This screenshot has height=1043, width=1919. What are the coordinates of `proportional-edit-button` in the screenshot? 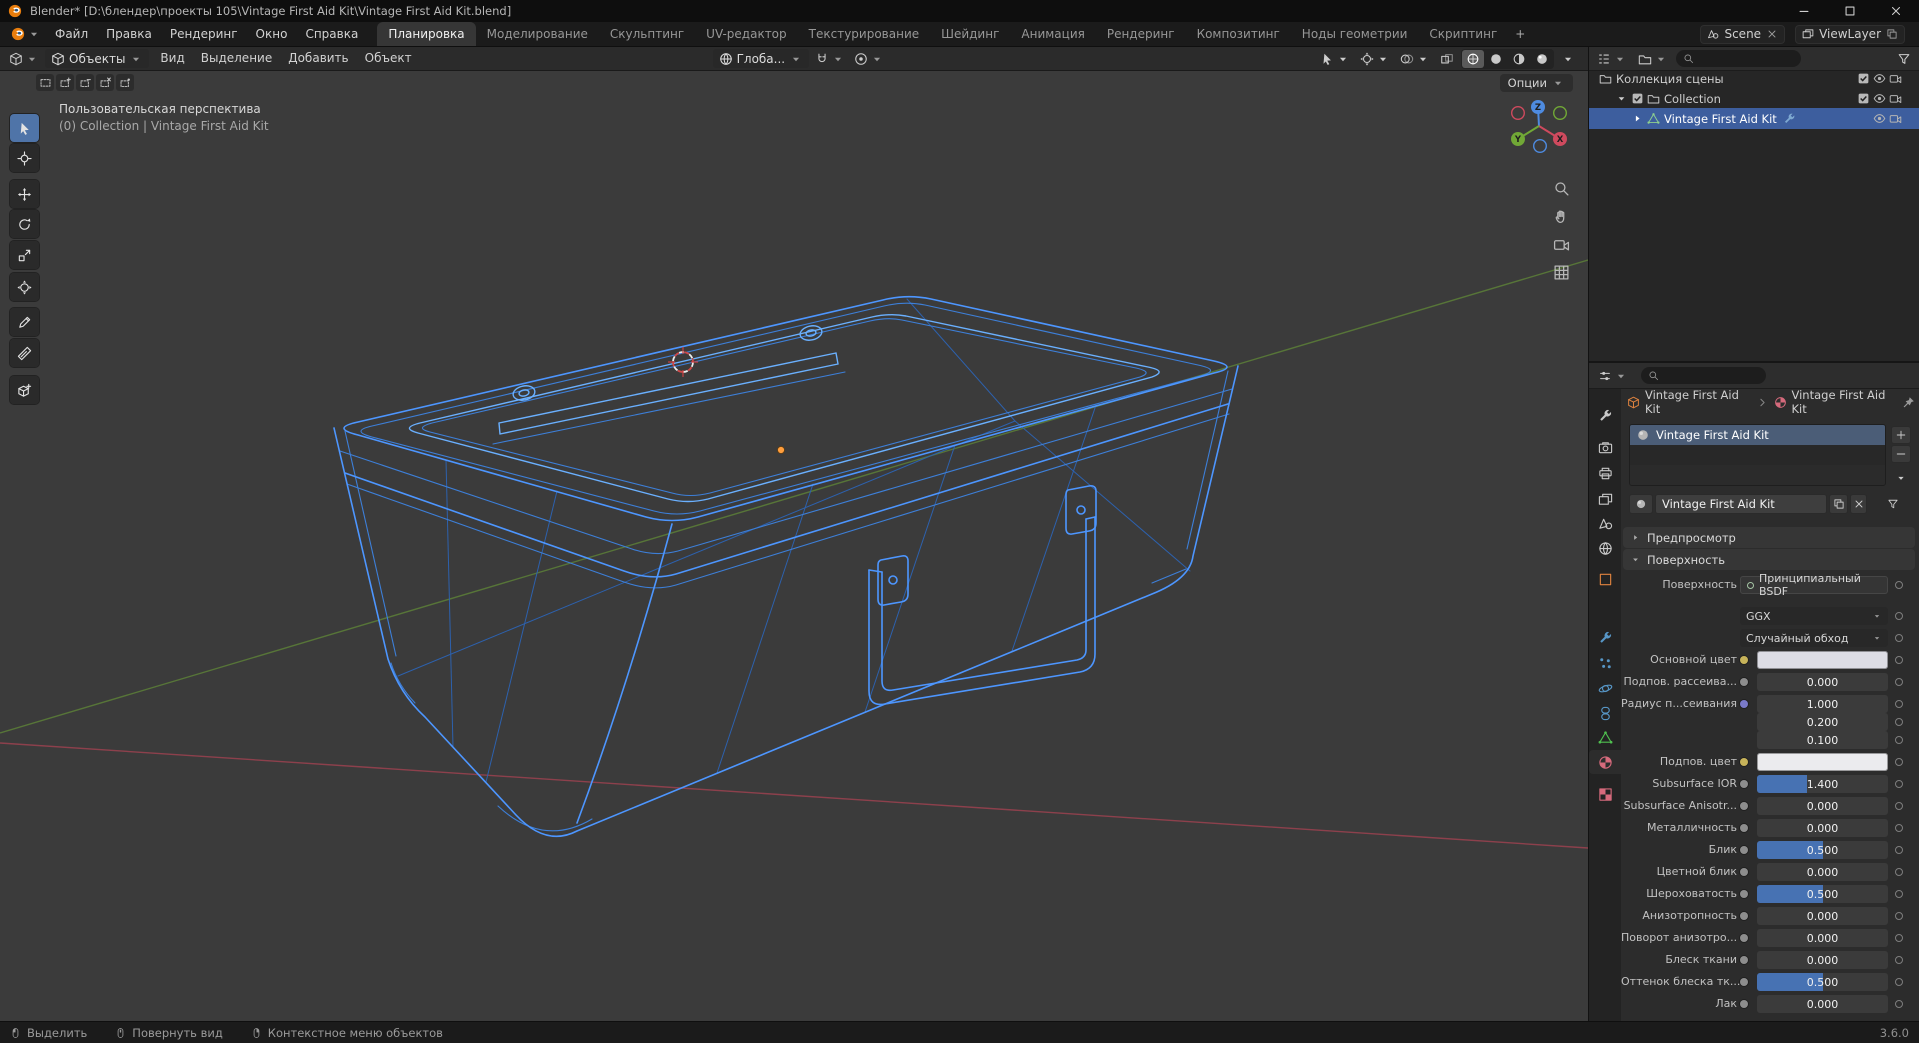 It's located at (869, 58).